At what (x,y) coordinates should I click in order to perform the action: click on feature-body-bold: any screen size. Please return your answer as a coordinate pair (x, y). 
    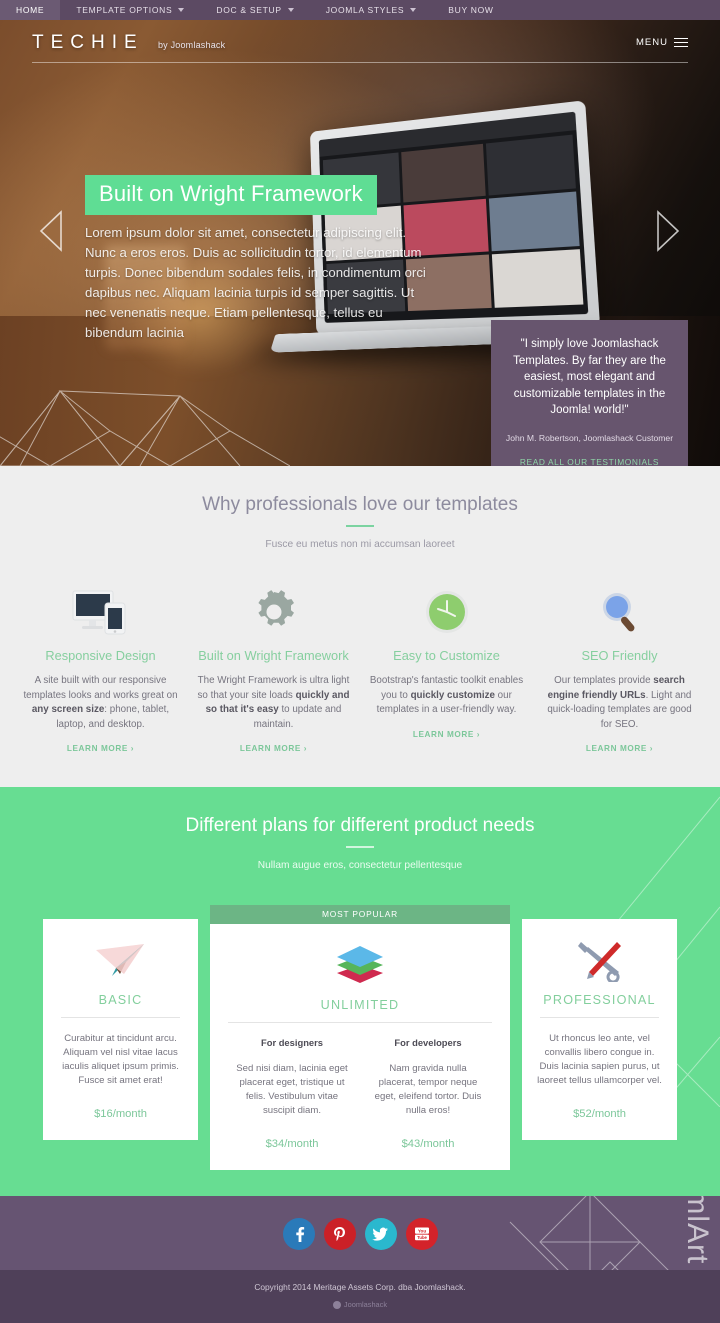
    Looking at the image, I should click on (68, 709).